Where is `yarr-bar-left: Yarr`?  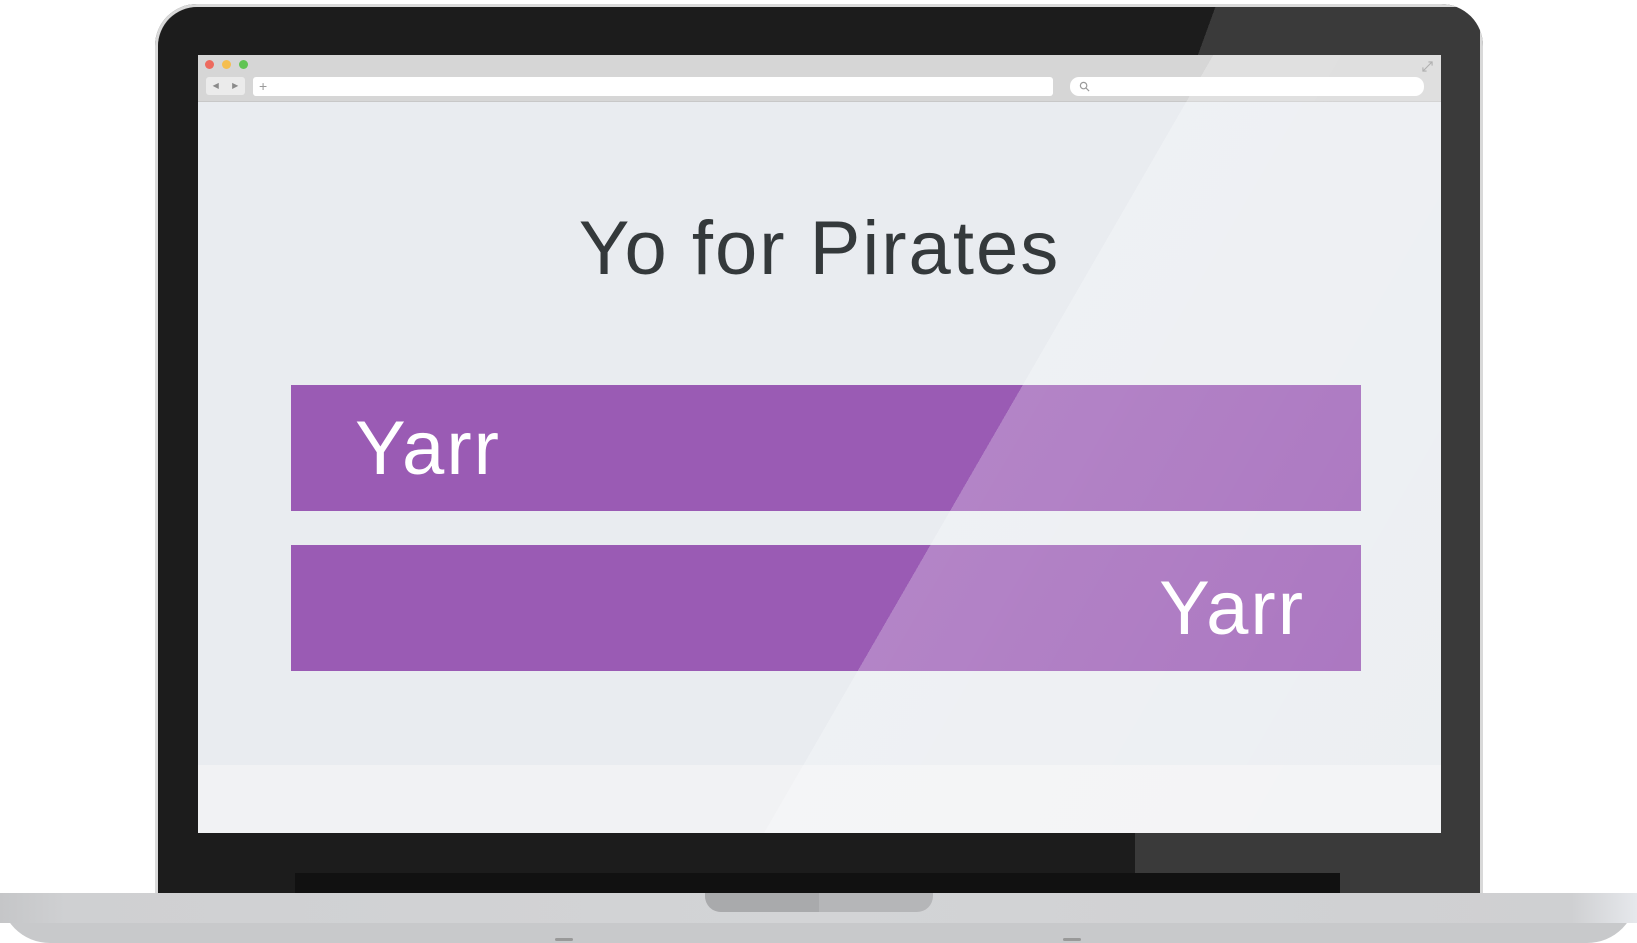 yarr-bar-left: Yarr is located at coordinates (826, 448).